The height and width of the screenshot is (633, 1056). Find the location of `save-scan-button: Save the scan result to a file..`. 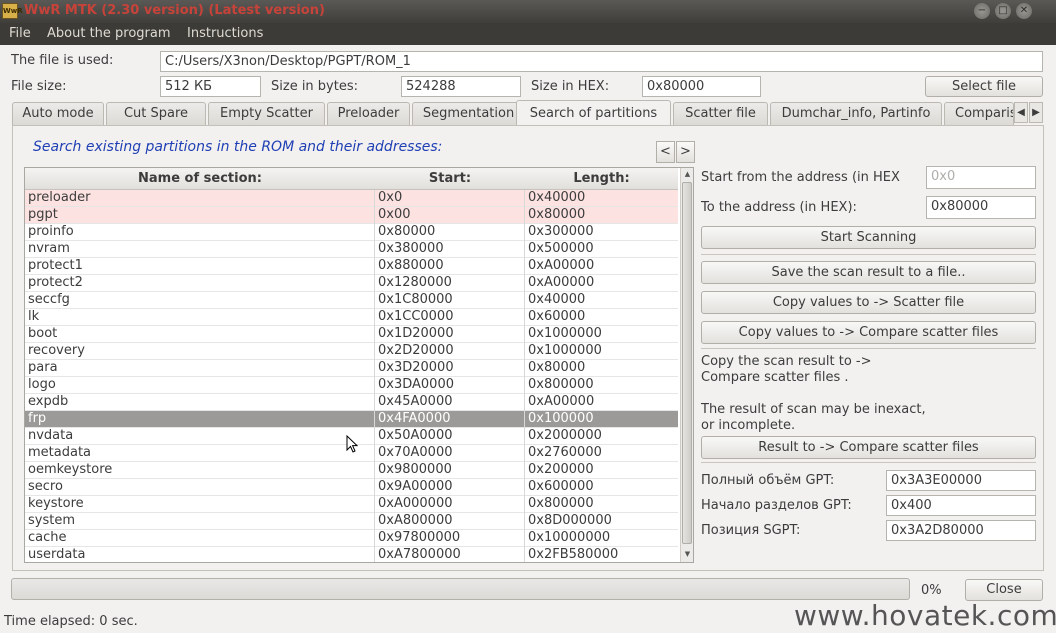

save-scan-button: Save the scan result to a file.. is located at coordinates (868, 272).